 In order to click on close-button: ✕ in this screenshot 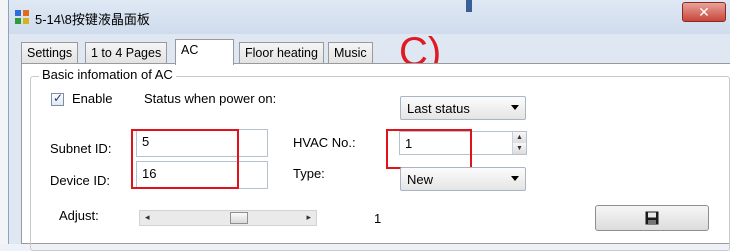, I will do `click(704, 12)`.